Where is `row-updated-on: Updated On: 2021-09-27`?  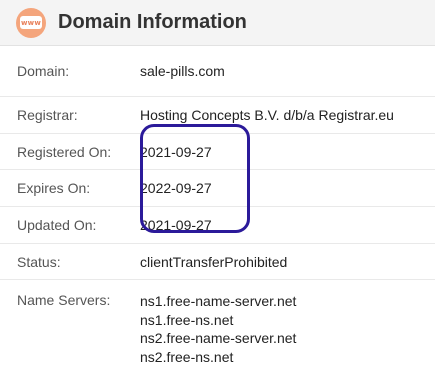
row-updated-on: Updated On: 2021-09-27 is located at coordinates (217, 225).